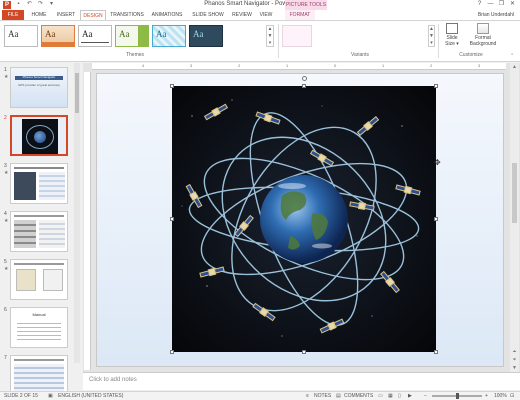 The image size is (520, 400). Describe the element at coordinates (51, 4) in the screenshot. I see `customize-qat-icon: ▾` at that location.